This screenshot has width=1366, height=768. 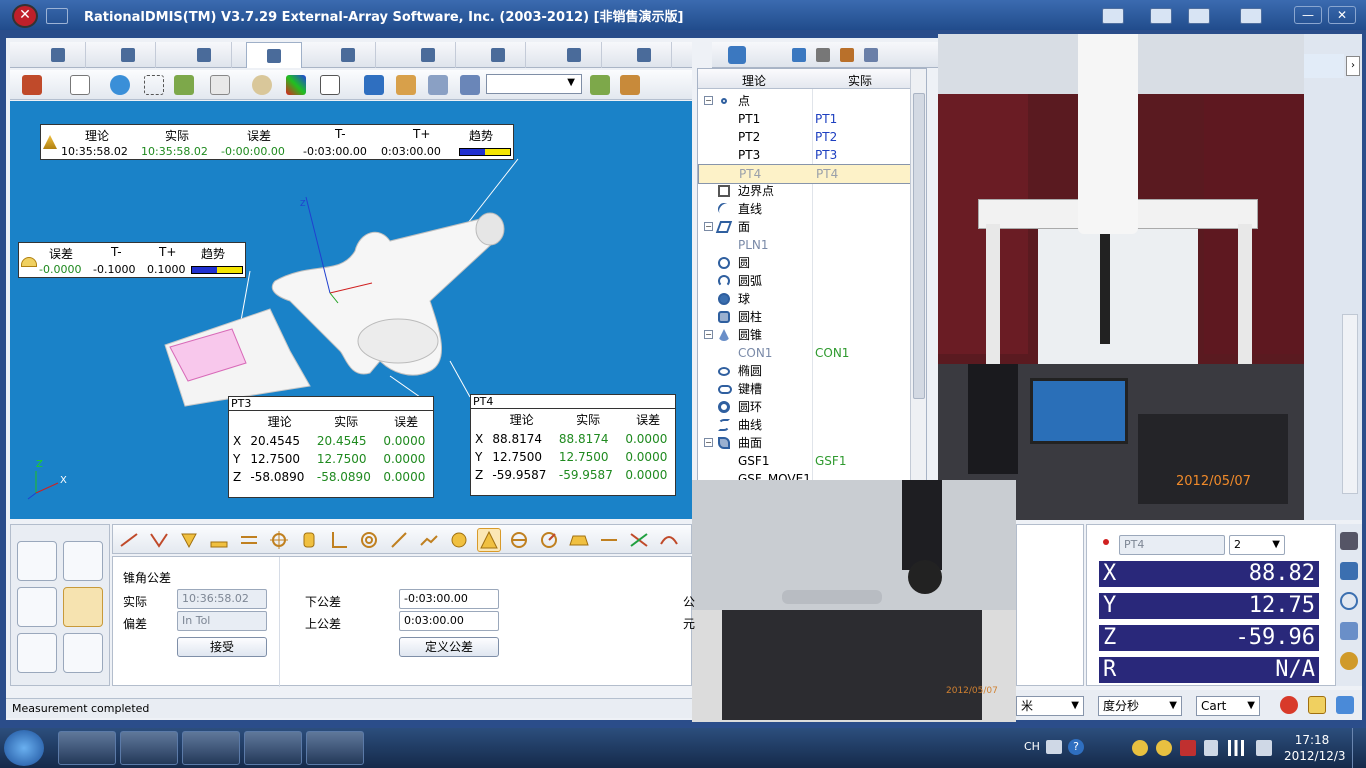 I want to click on roundness-tool-icon, so click(x=459, y=540).